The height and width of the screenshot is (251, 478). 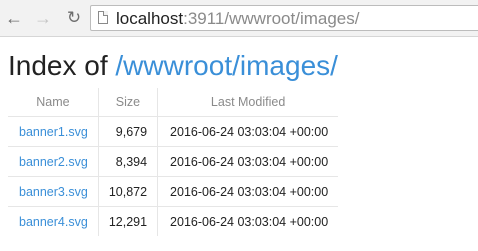 What do you see at coordinates (128, 221) in the screenshot?
I see `file-size-cell: 12,291` at bounding box center [128, 221].